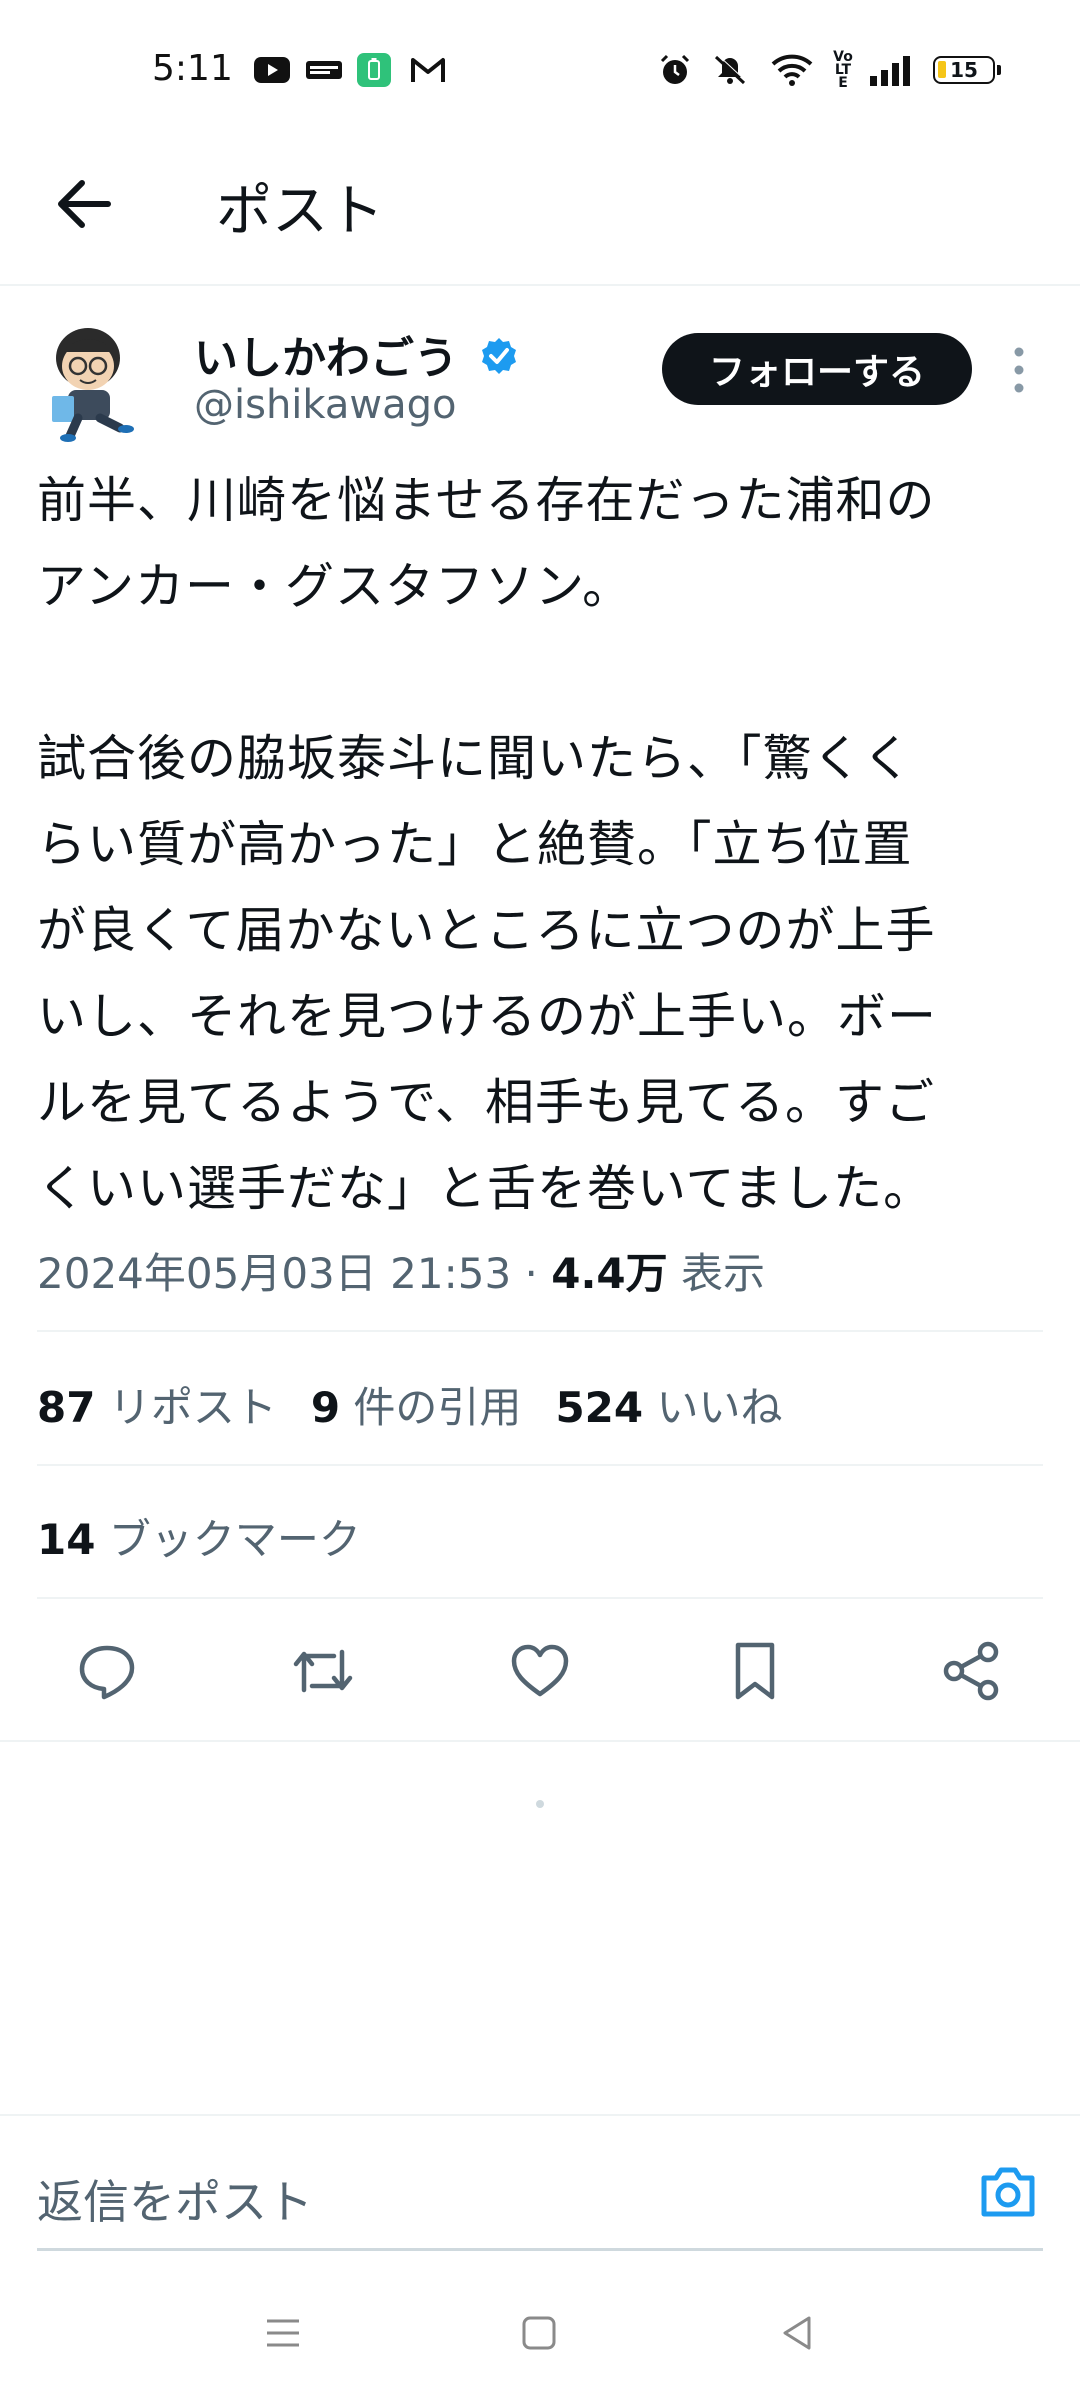 The height and width of the screenshot is (2400, 1080). Describe the element at coordinates (599, 1407) in the screenshot. I see `likes-count: 524` at that location.